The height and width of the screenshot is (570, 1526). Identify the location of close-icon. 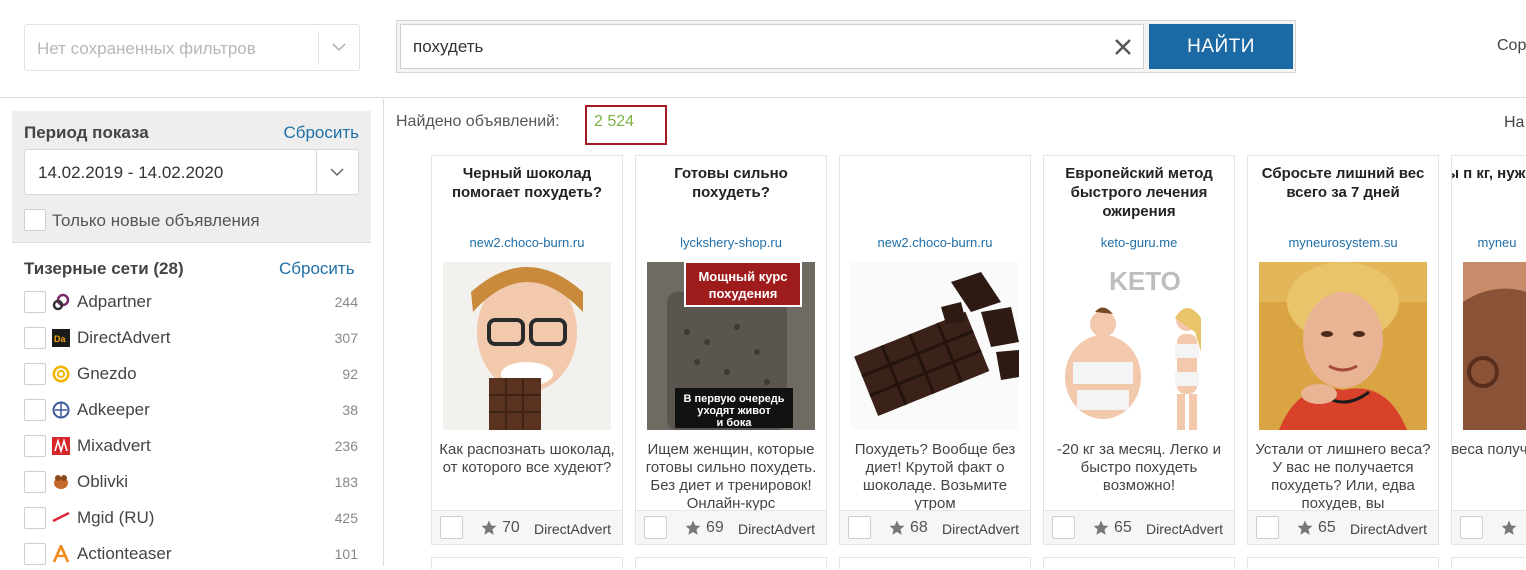
(1123, 47).